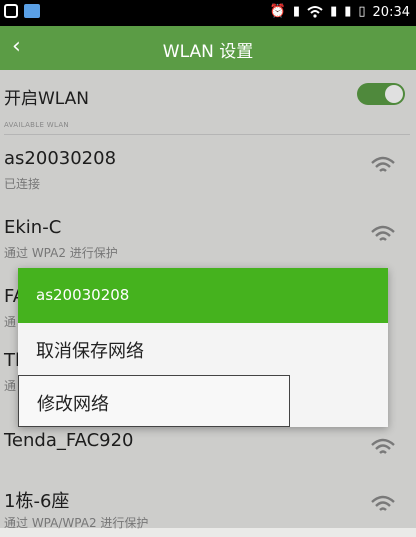 The image size is (416, 537). I want to click on dialog-header: as20030208, so click(203, 295).